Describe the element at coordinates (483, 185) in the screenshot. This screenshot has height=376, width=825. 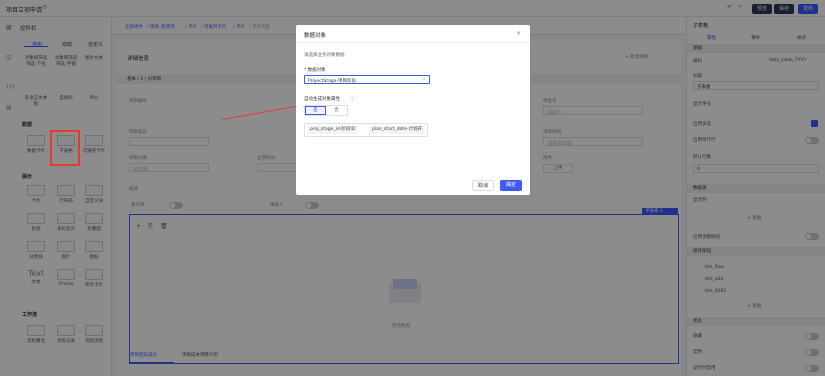
I see `cancel-button: 取消` at that location.